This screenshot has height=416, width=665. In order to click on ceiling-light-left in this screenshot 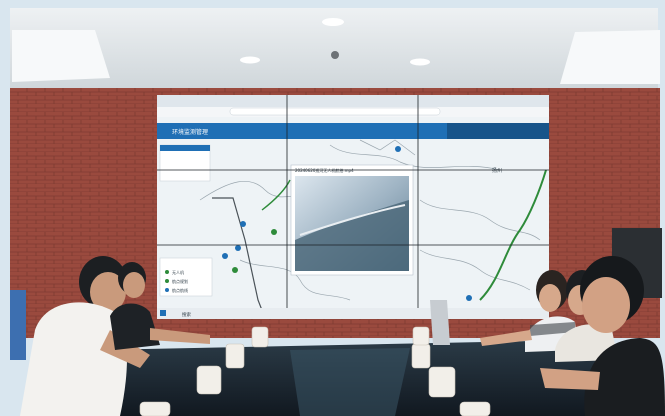, I will do `click(61, 56)`.